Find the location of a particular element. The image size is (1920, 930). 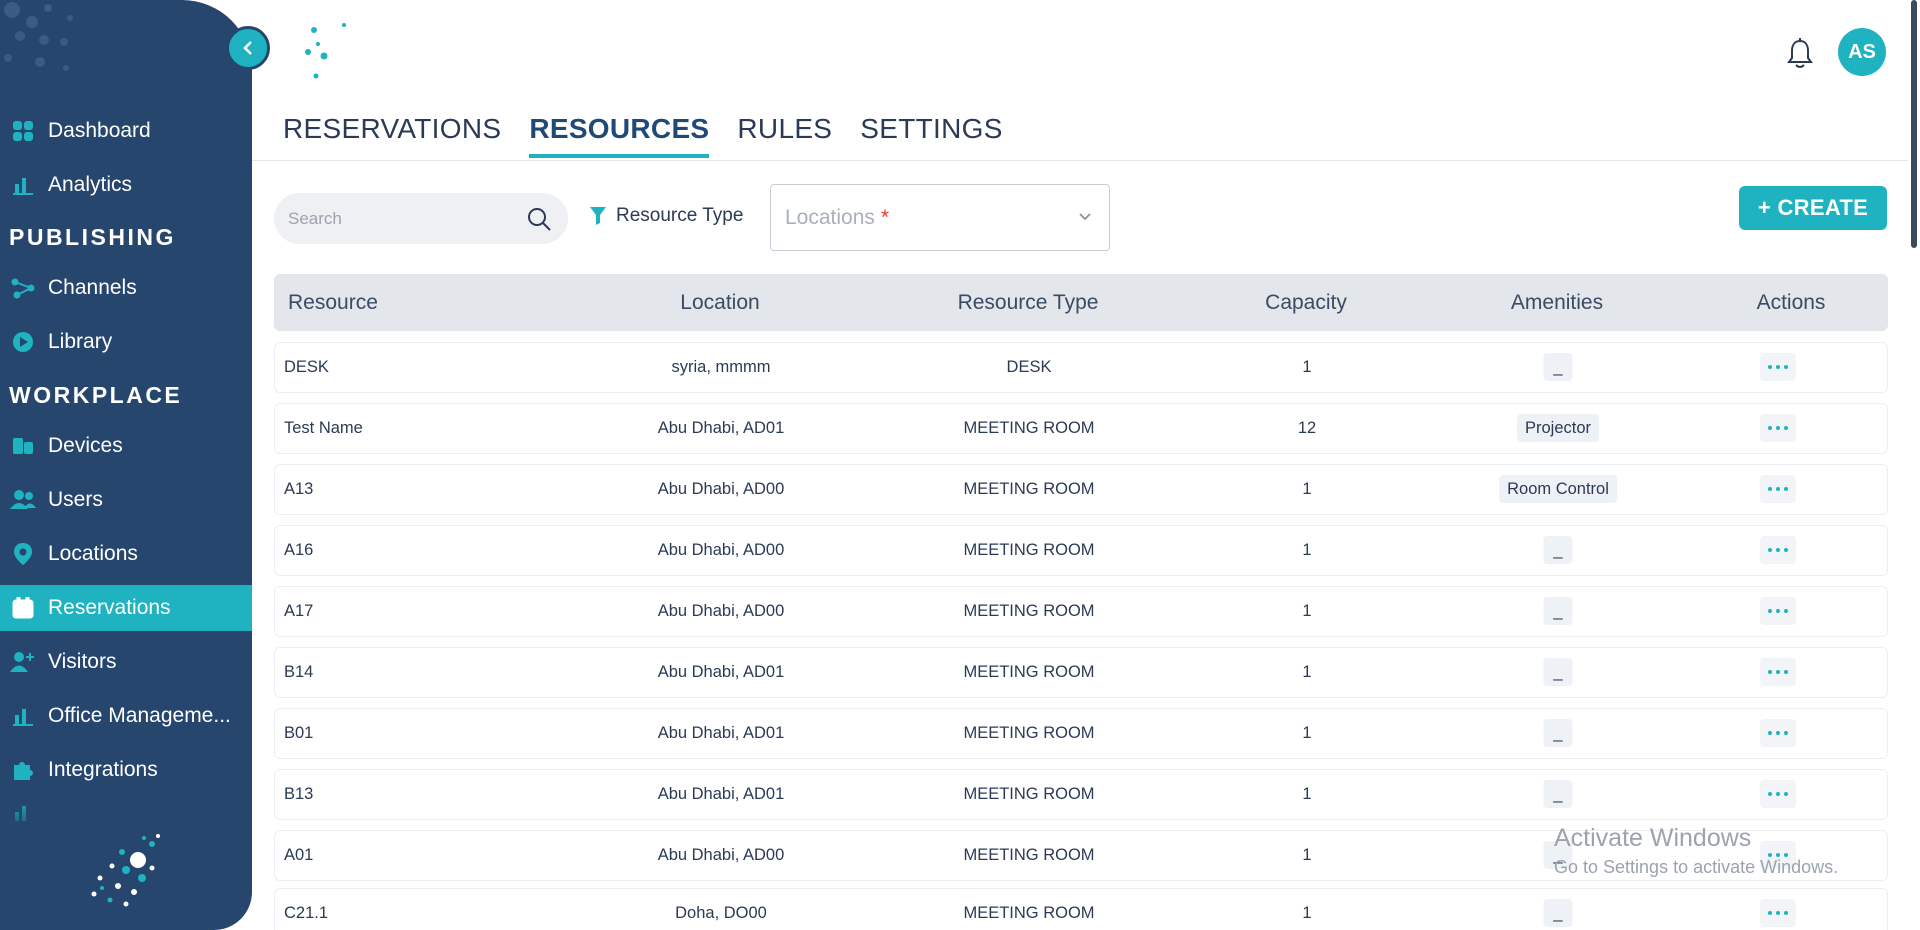

sidebar-item-analytics: Analytics is located at coordinates (126, 185).